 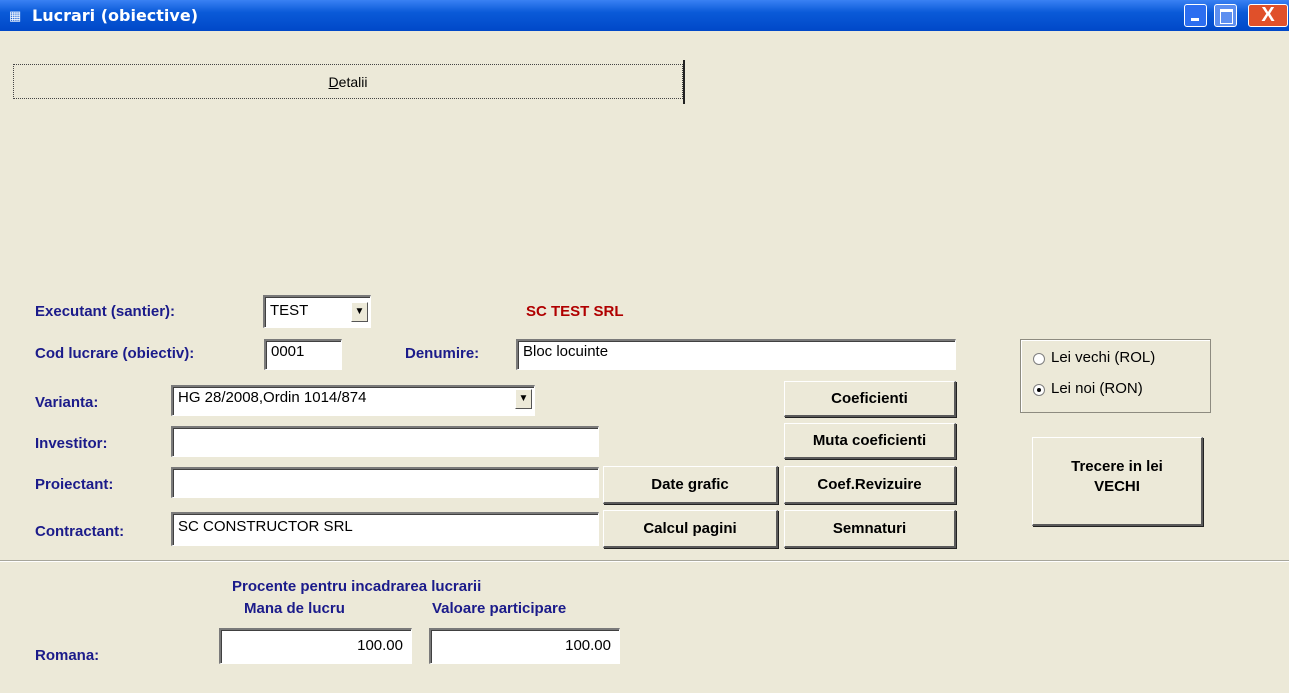 What do you see at coordinates (575, 311) in the screenshot?
I see `company-name: SC TEST SRL` at bounding box center [575, 311].